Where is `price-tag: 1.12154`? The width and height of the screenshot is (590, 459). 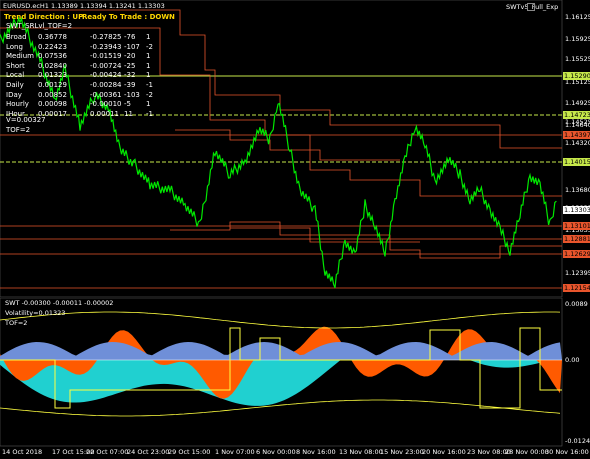
price-tag: 1.12154 is located at coordinates (576, 288).